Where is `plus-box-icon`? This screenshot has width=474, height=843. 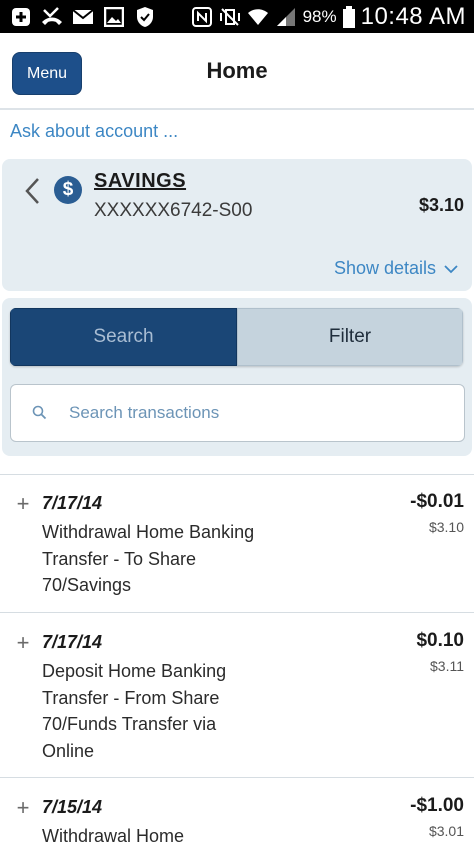
plus-box-icon is located at coordinates (21, 17).